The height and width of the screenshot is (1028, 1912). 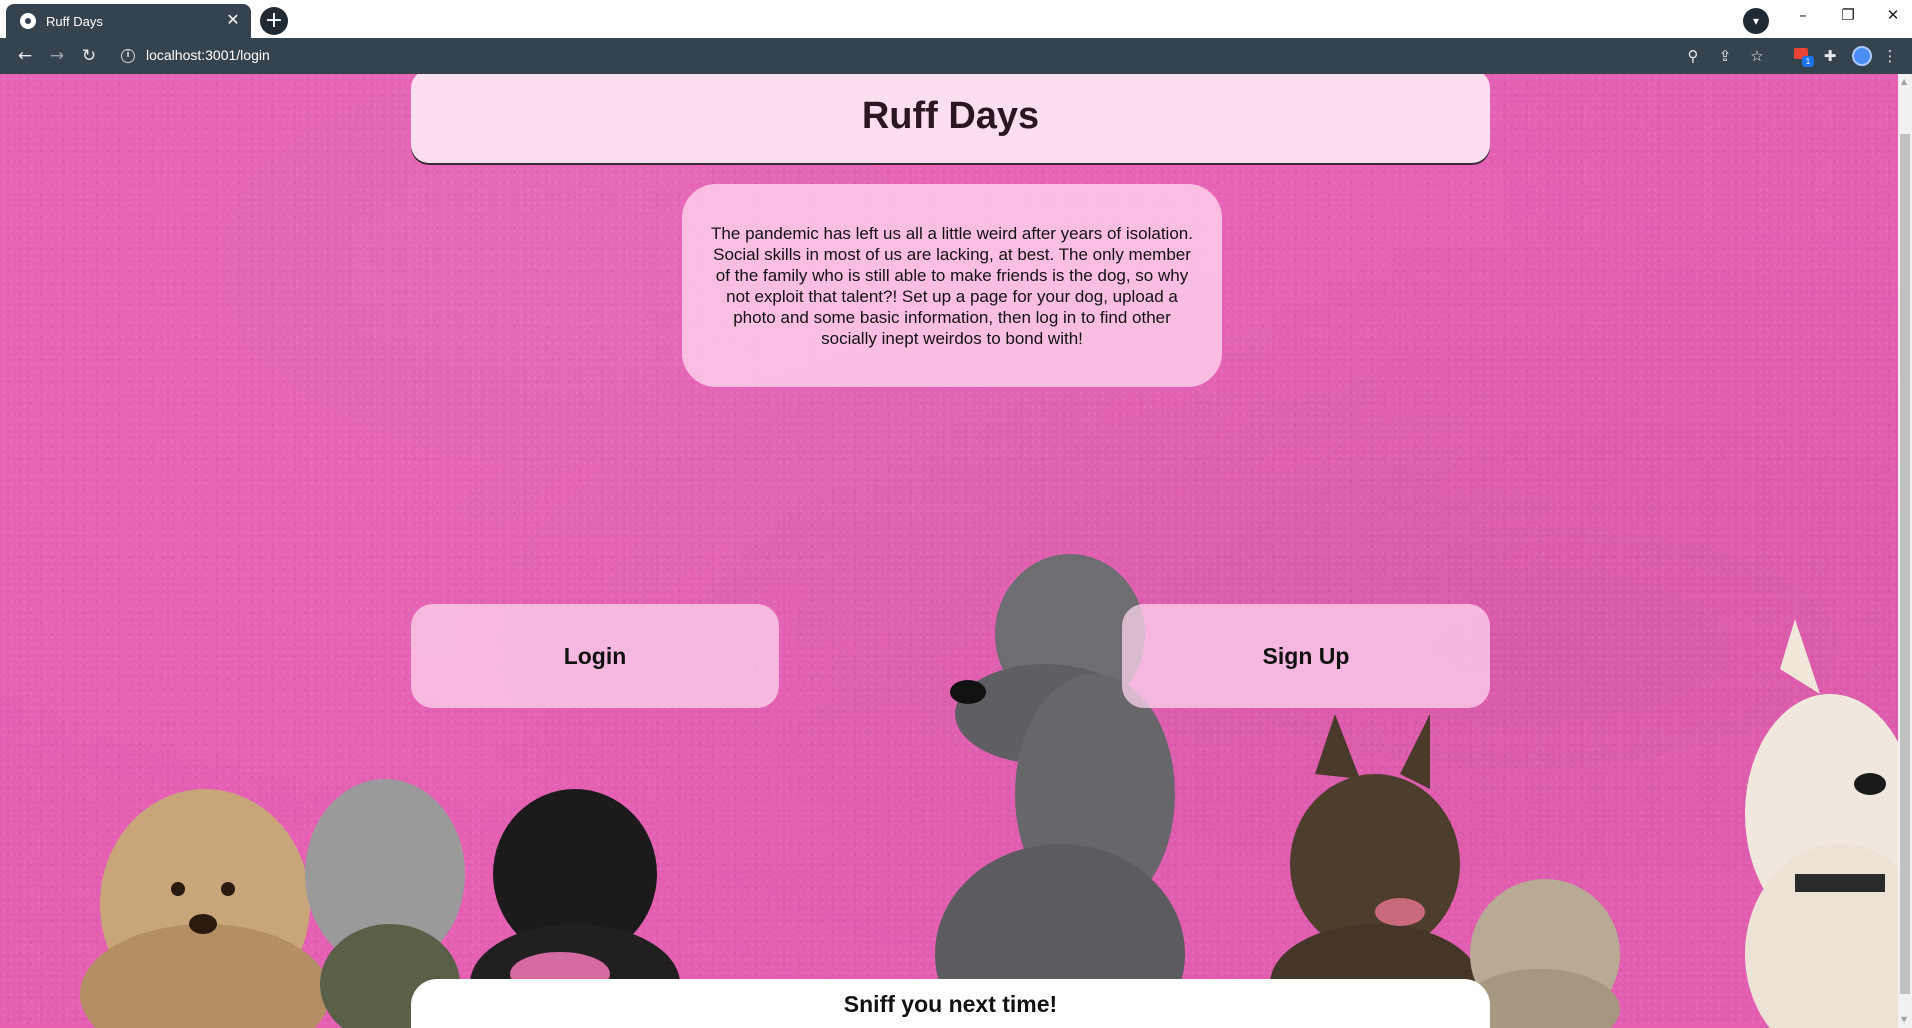 I want to click on extensions-puzzle-icon: ✚, so click(x=1830, y=56).